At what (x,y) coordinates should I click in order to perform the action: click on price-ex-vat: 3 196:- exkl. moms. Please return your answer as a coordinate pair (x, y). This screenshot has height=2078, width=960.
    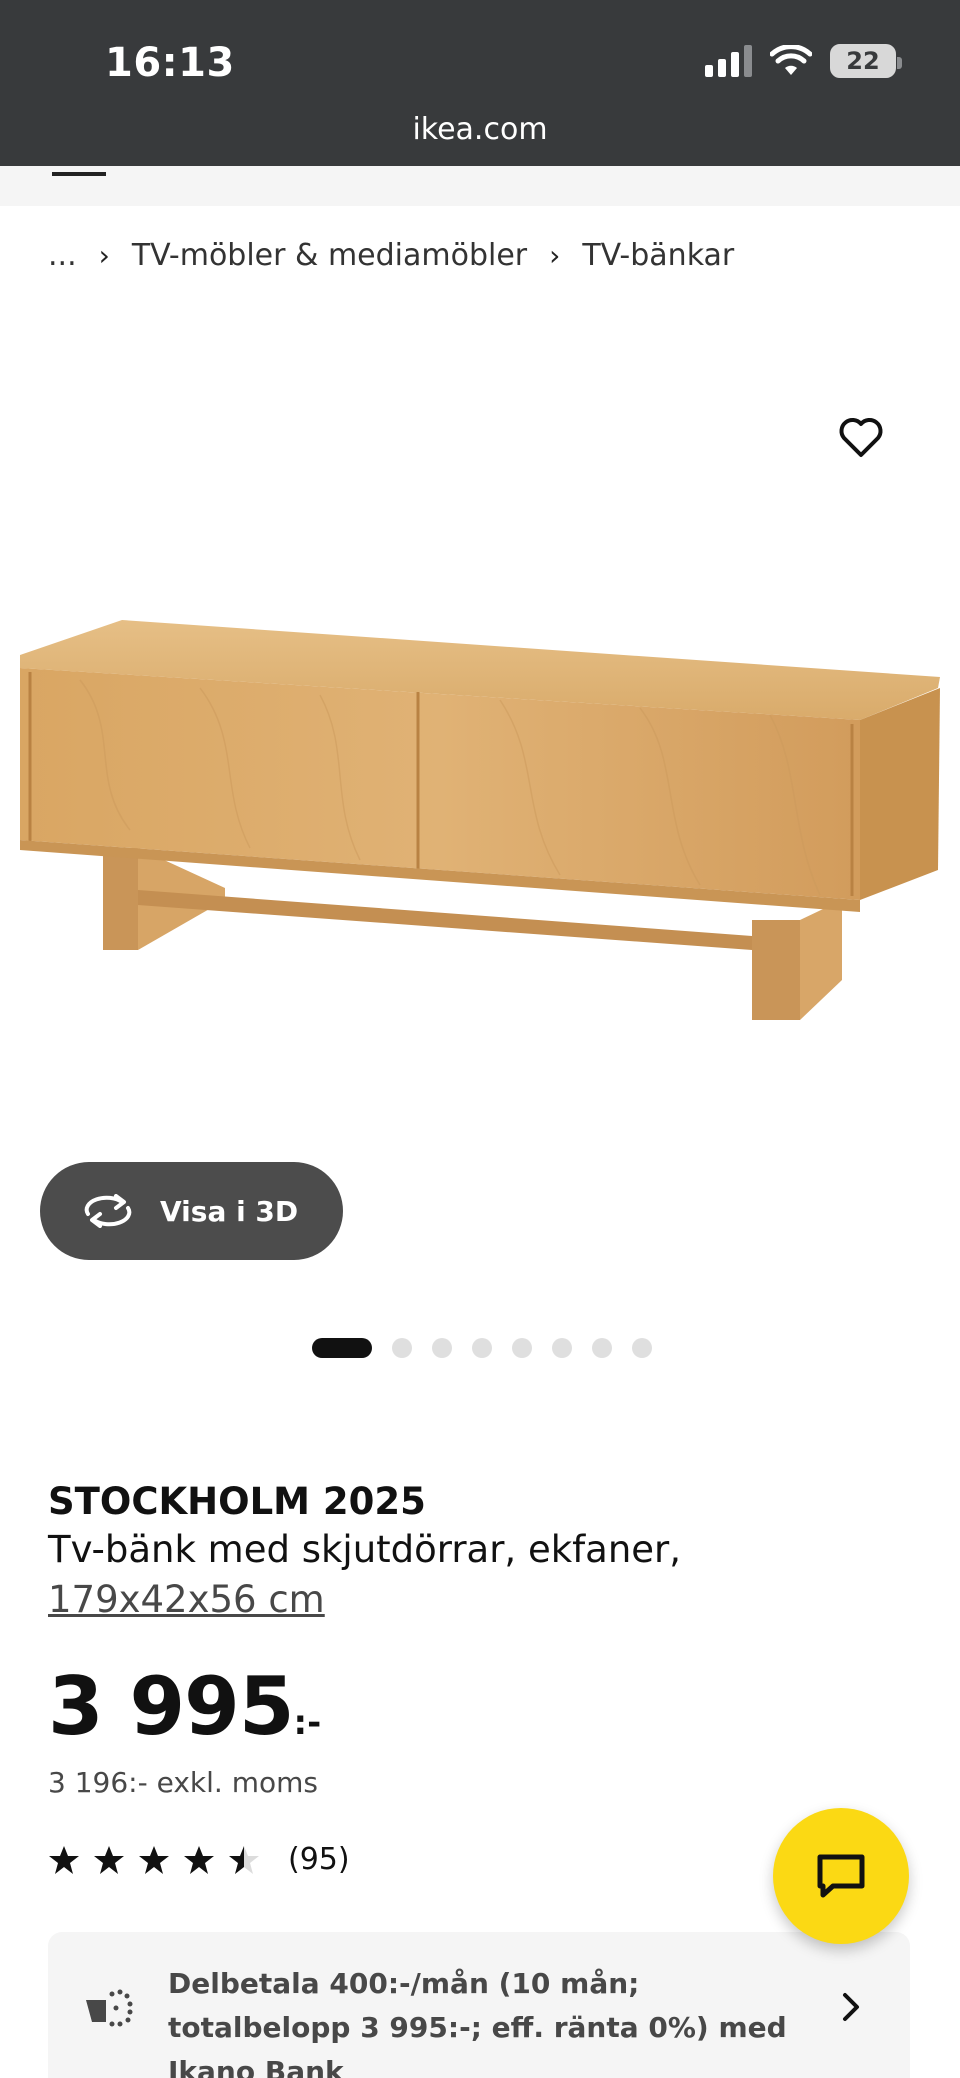
    Looking at the image, I should click on (183, 1782).